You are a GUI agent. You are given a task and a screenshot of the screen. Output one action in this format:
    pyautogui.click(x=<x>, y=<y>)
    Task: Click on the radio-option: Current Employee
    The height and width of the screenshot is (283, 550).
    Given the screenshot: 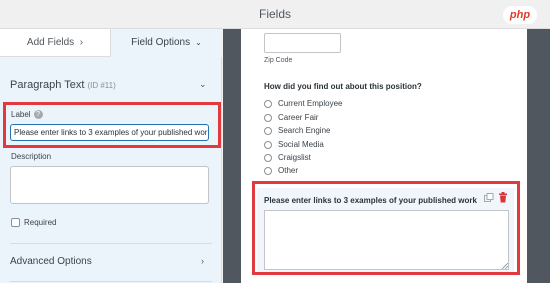 What is the action you would take?
    pyautogui.click(x=303, y=104)
    